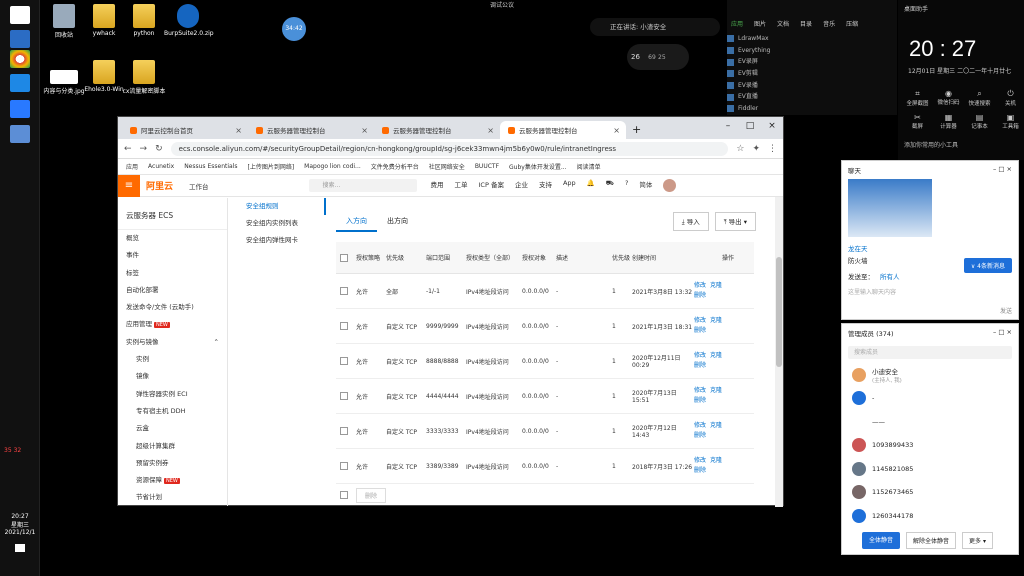 Image resolution: width=1024 pixels, height=576 pixels. What do you see at coordinates (172, 342) in the screenshot?
I see `sidebar-group-instances: 实例与镜像 ⌃` at bounding box center [172, 342].